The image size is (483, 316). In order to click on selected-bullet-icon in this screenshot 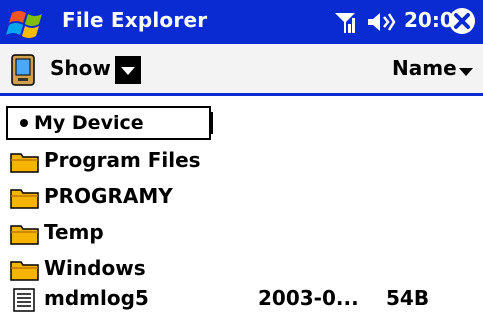, I will do `click(24, 123)`.